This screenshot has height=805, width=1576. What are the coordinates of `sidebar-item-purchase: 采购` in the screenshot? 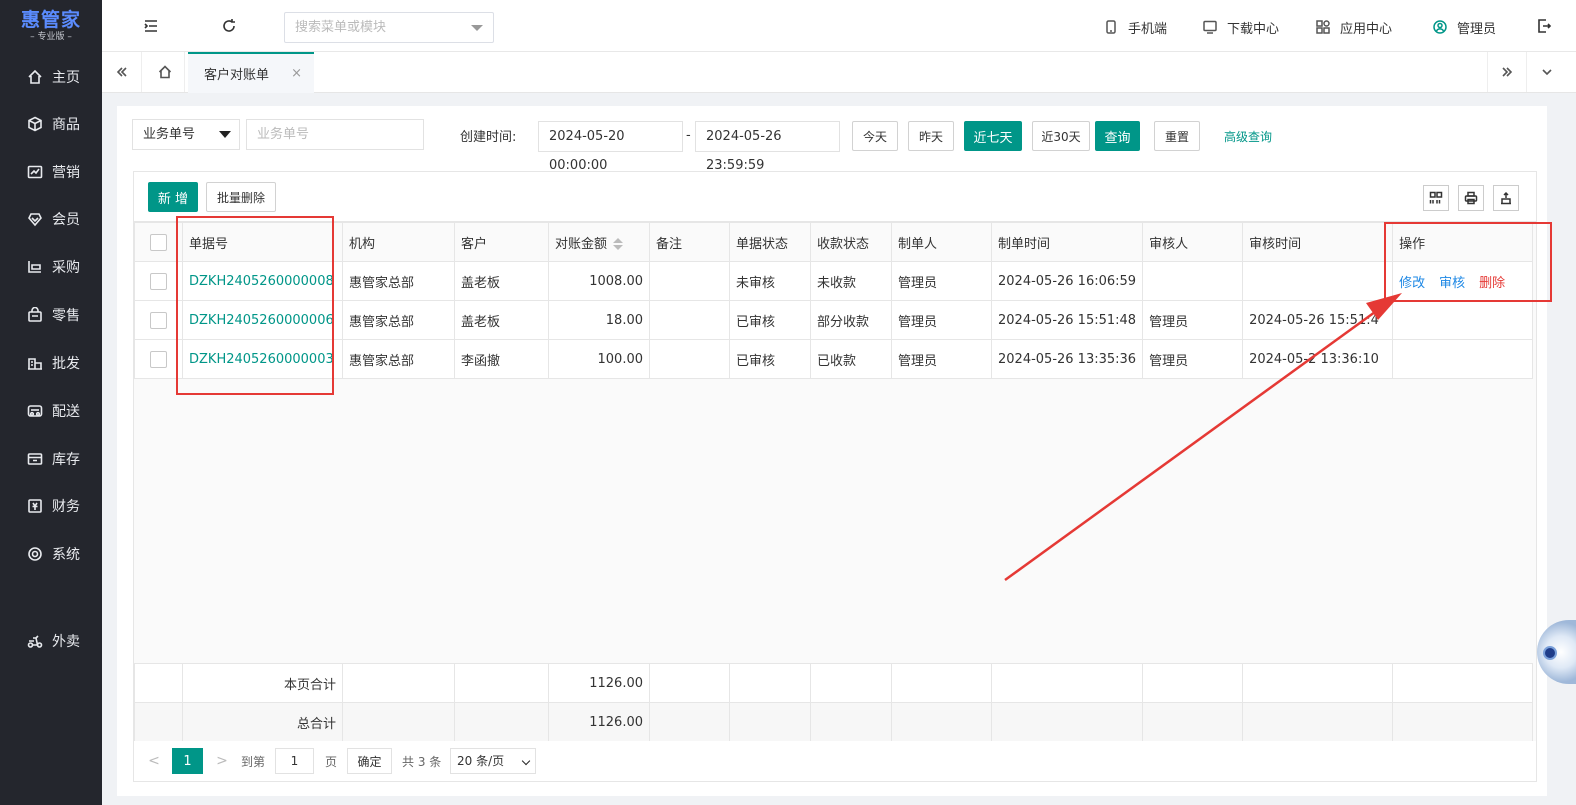 It's located at (51, 267).